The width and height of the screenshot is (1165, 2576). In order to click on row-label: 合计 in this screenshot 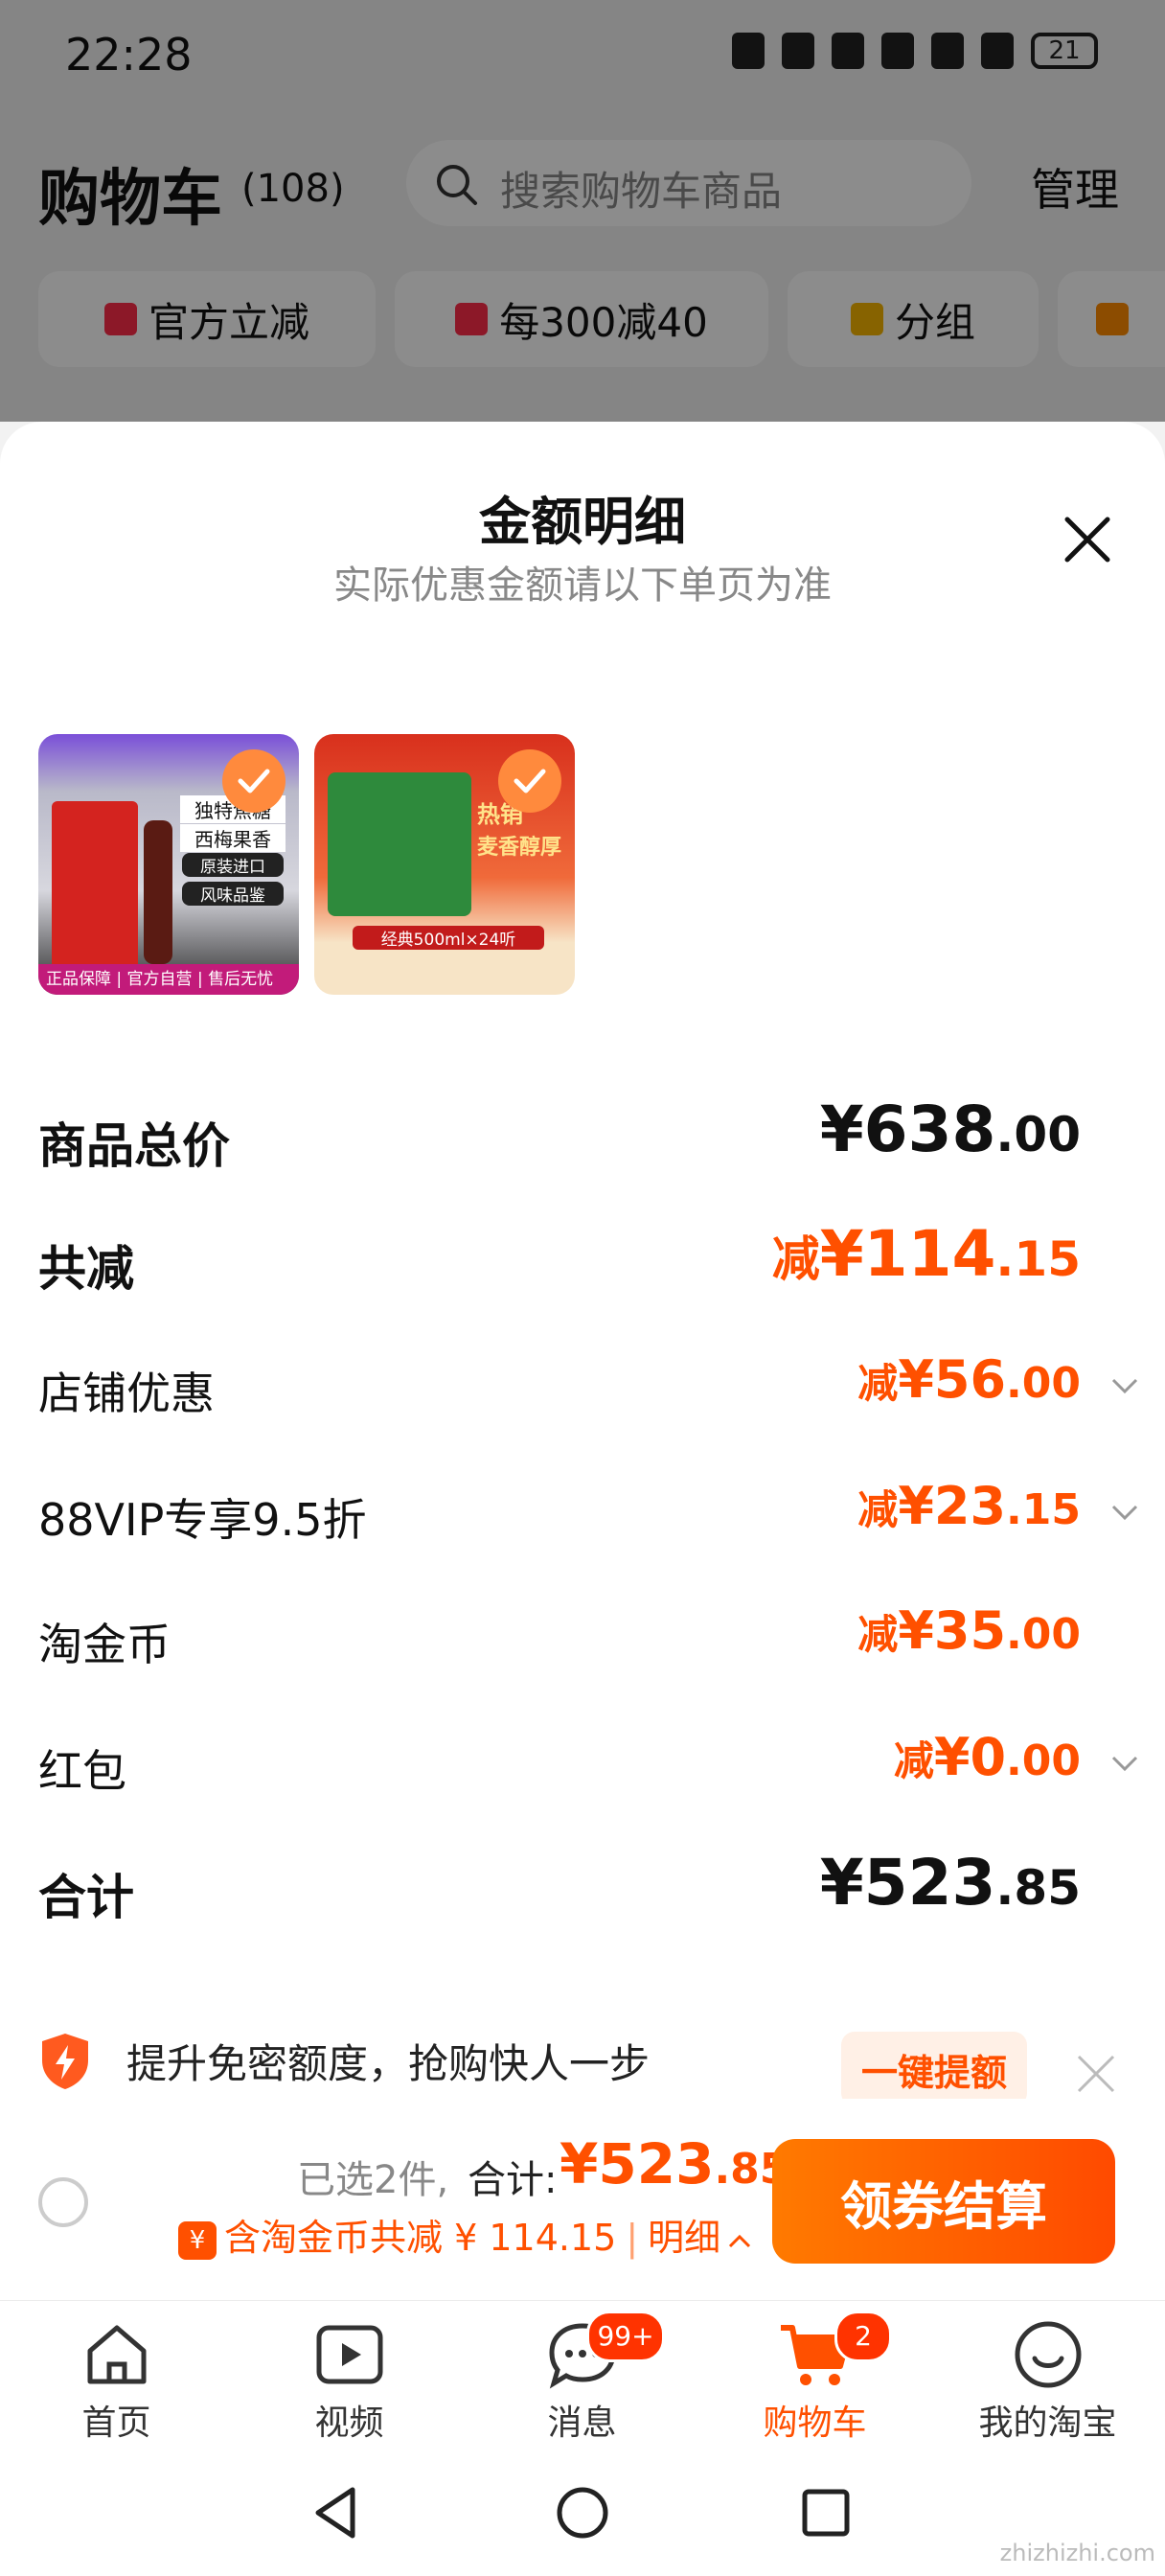, I will do `click(86, 1897)`.